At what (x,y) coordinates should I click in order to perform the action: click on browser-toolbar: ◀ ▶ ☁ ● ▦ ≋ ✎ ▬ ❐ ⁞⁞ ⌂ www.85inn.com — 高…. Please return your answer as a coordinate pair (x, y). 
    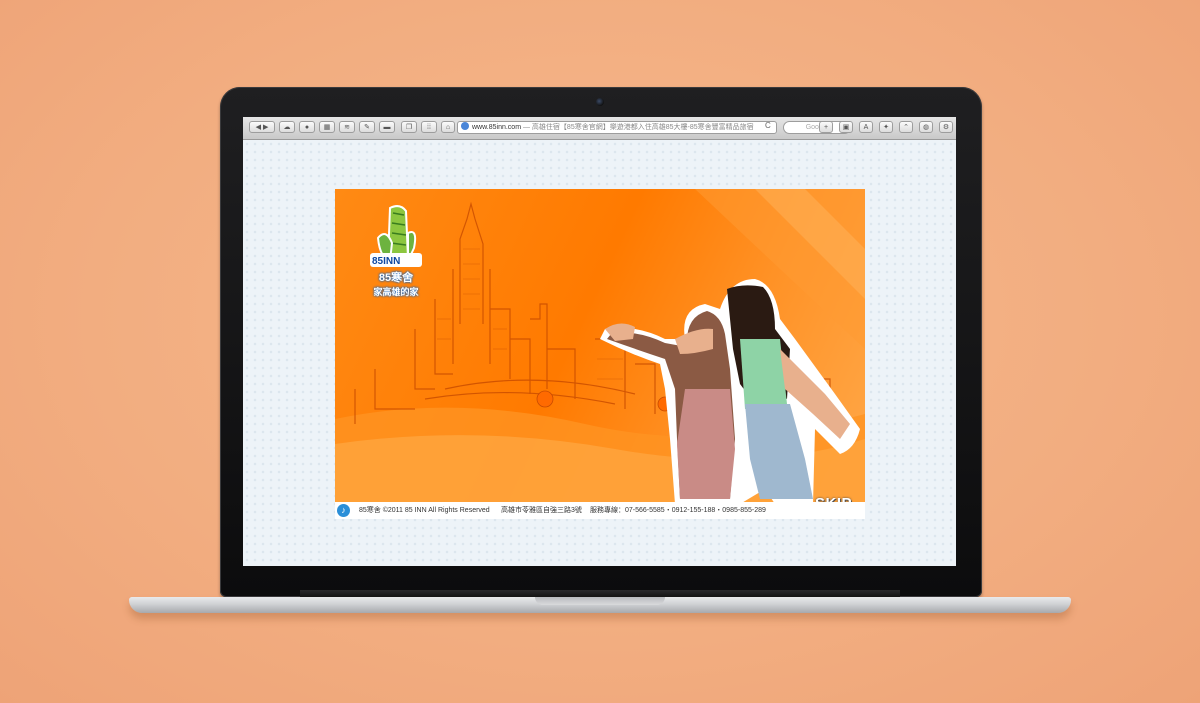
    Looking at the image, I should click on (599, 128).